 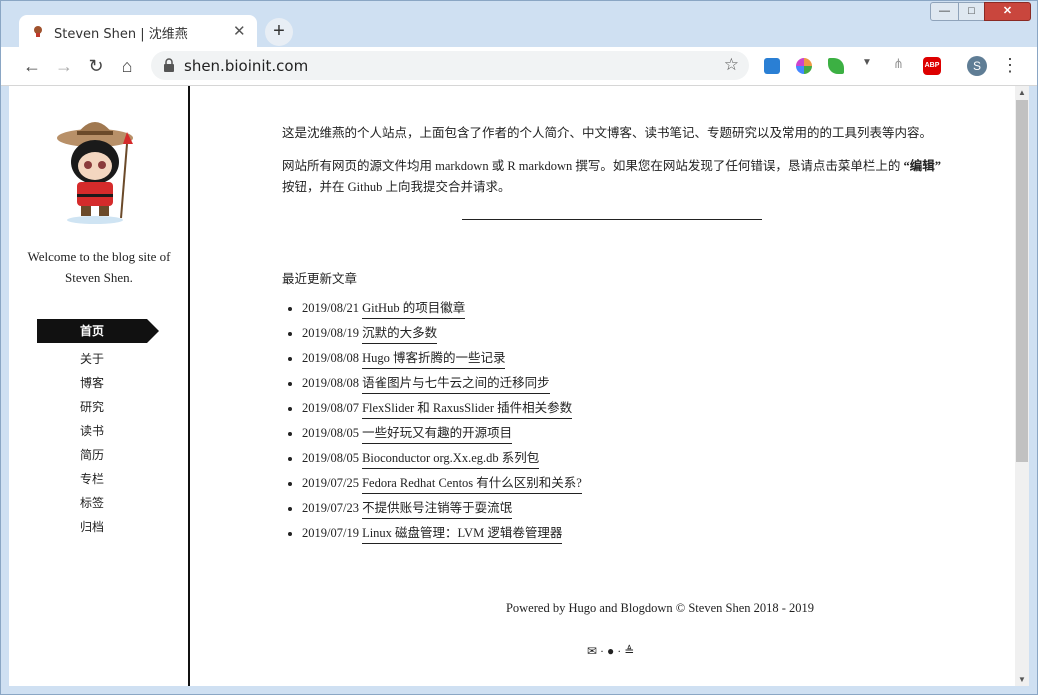 What do you see at coordinates (612, 219) in the screenshot?
I see `divider` at bounding box center [612, 219].